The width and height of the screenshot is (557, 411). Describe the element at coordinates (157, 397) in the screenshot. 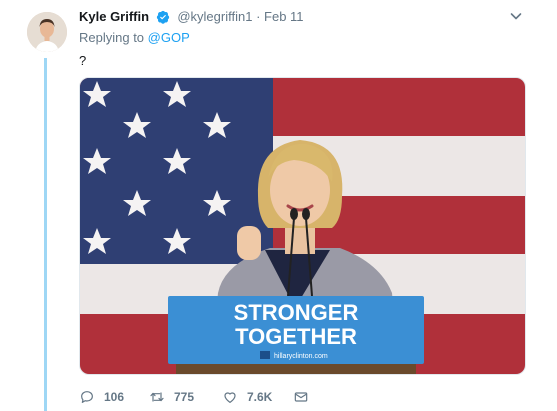

I see `retweet-icon` at that location.